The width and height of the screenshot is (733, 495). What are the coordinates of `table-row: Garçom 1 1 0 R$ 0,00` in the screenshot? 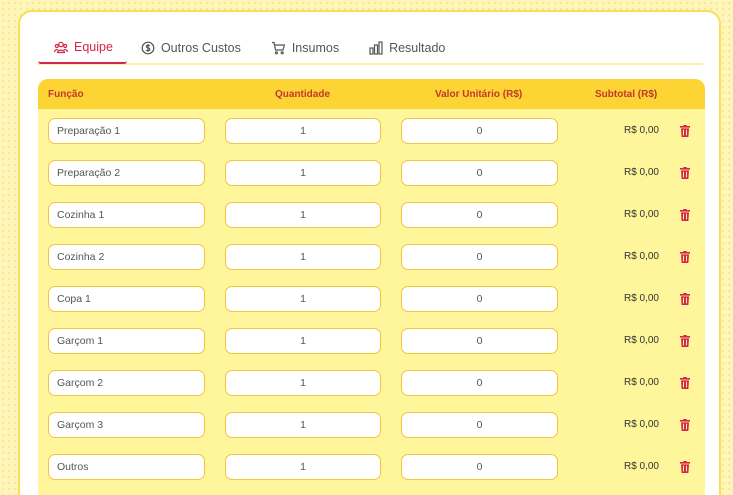 It's located at (371, 341).